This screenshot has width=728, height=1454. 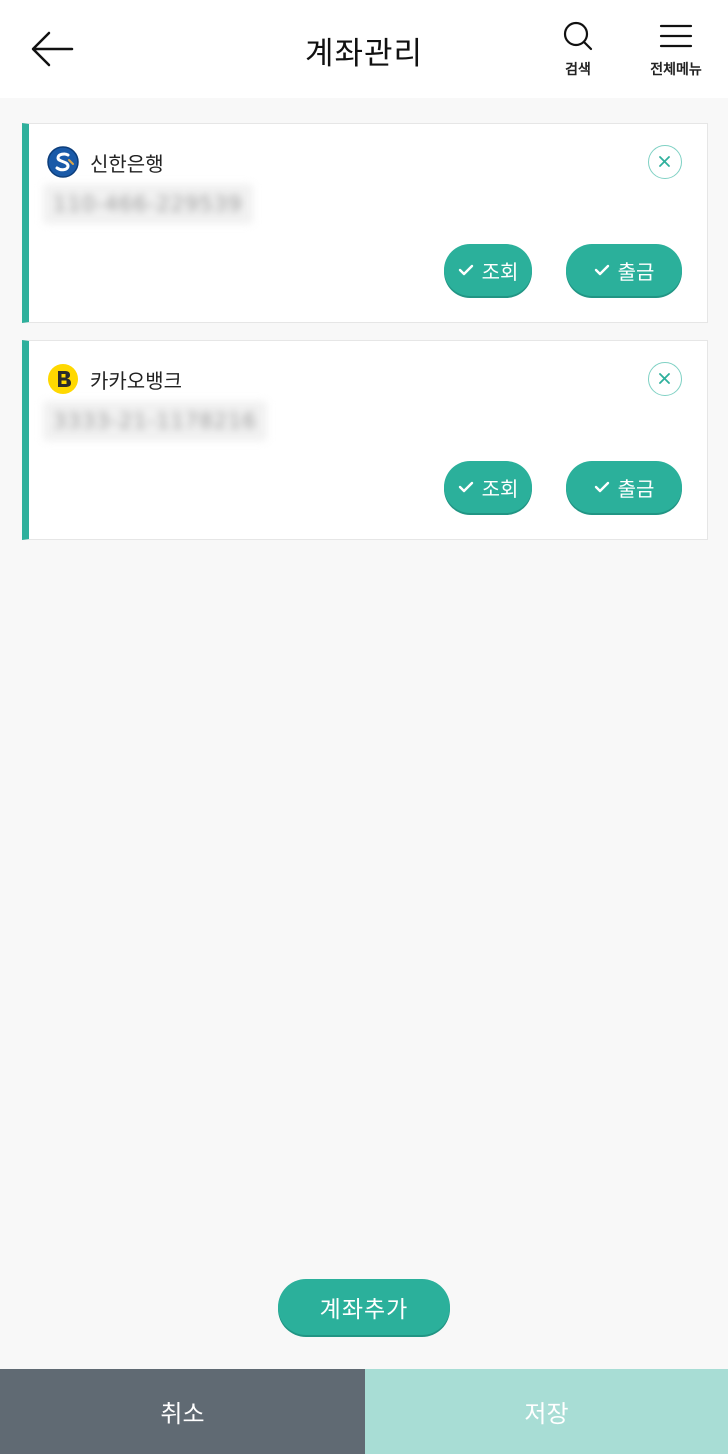 I want to click on search-label: 검색, so click(x=578, y=70).